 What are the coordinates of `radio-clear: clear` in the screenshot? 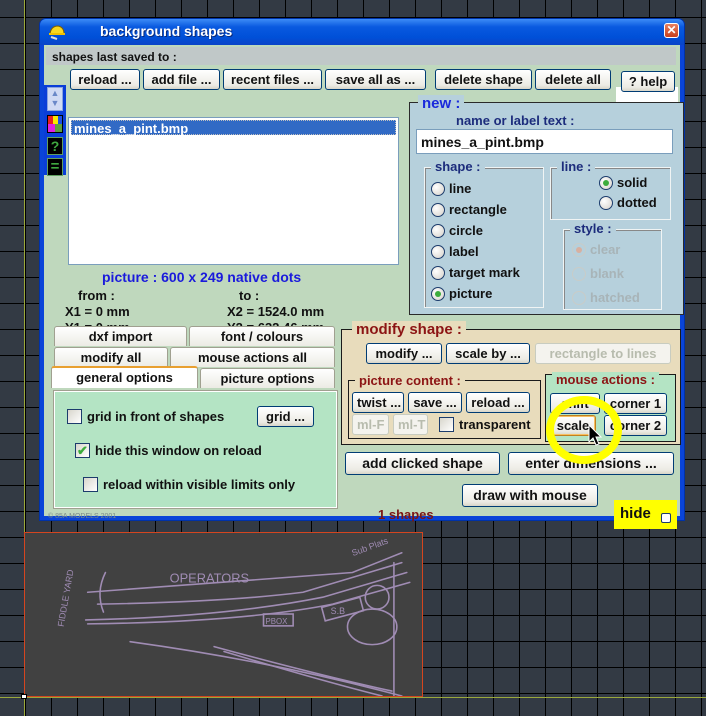 It's located at (596, 250).